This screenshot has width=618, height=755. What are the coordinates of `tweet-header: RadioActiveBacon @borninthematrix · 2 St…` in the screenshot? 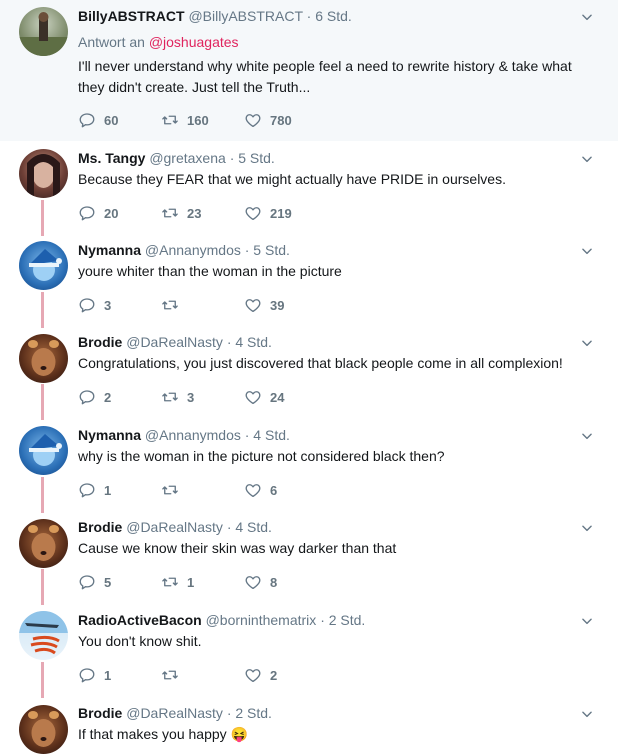 It's located at (221, 620).